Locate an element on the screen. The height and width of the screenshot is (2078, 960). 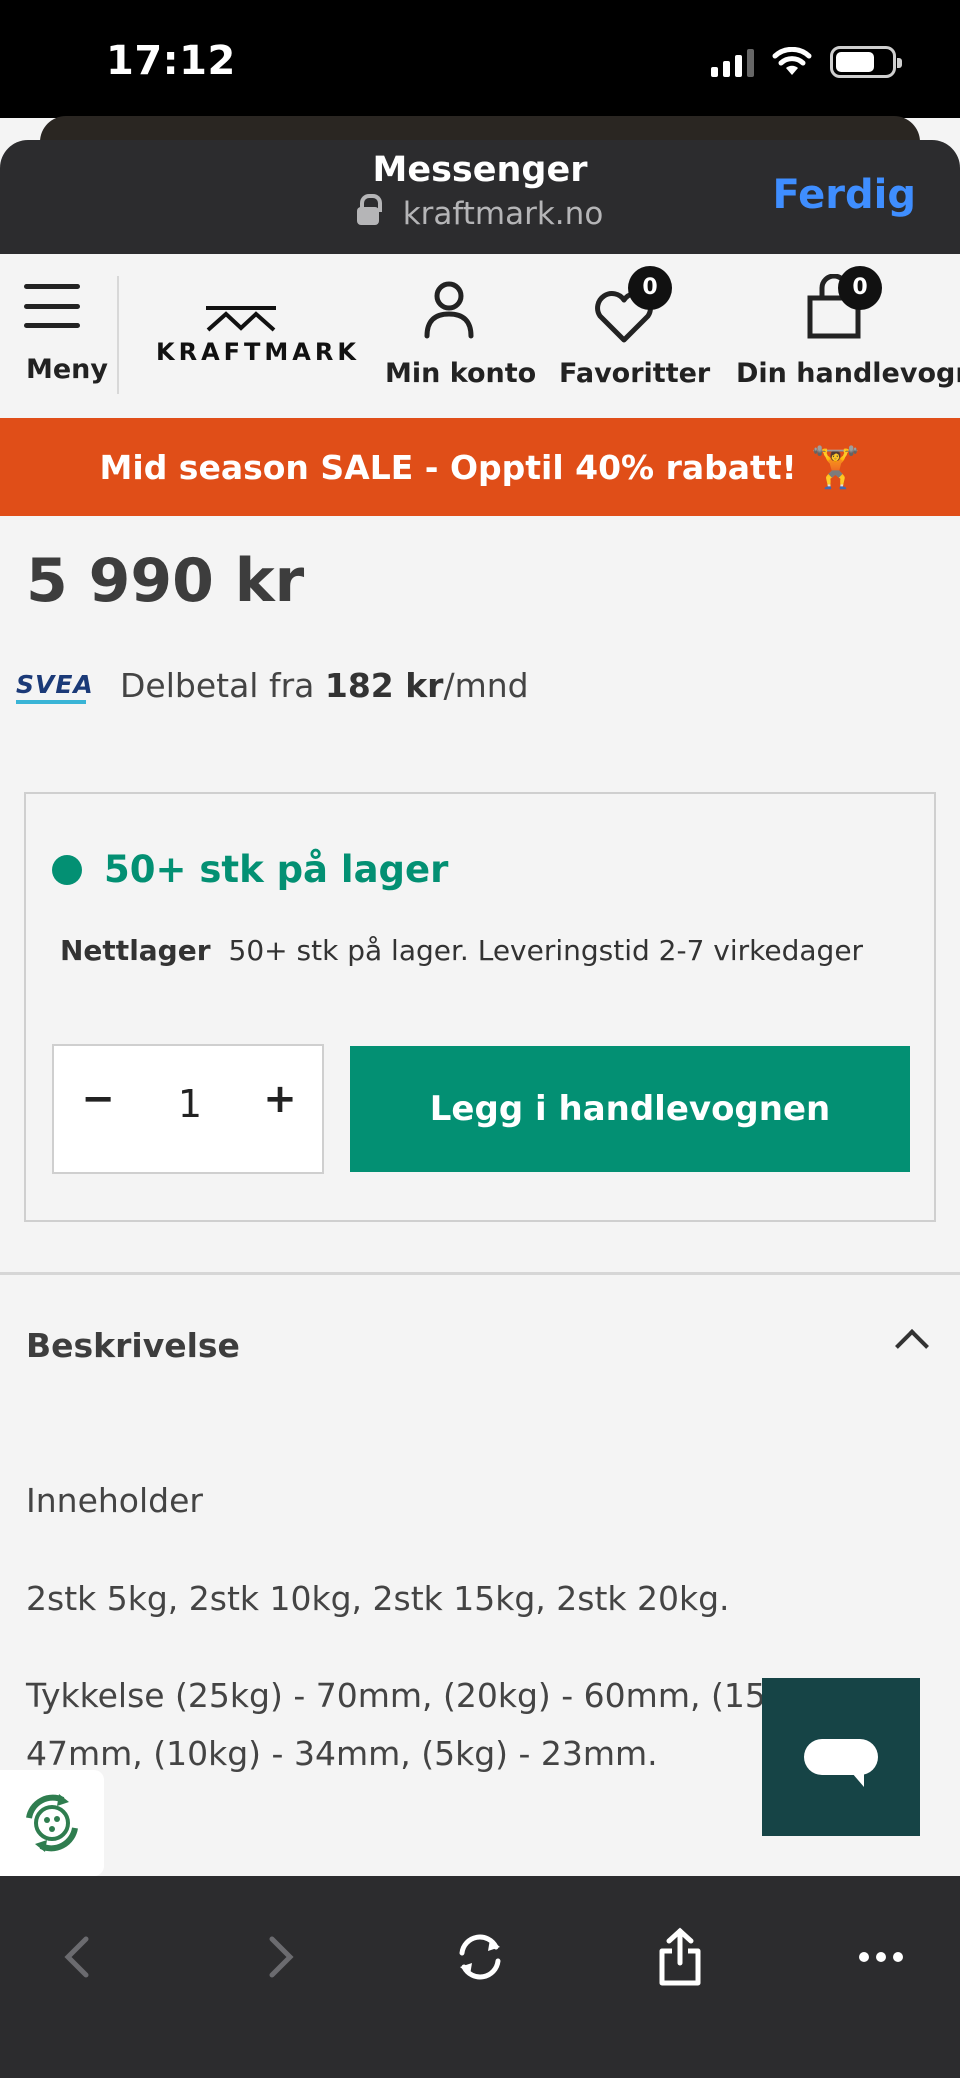
more-icon is located at coordinates (881, 1957).